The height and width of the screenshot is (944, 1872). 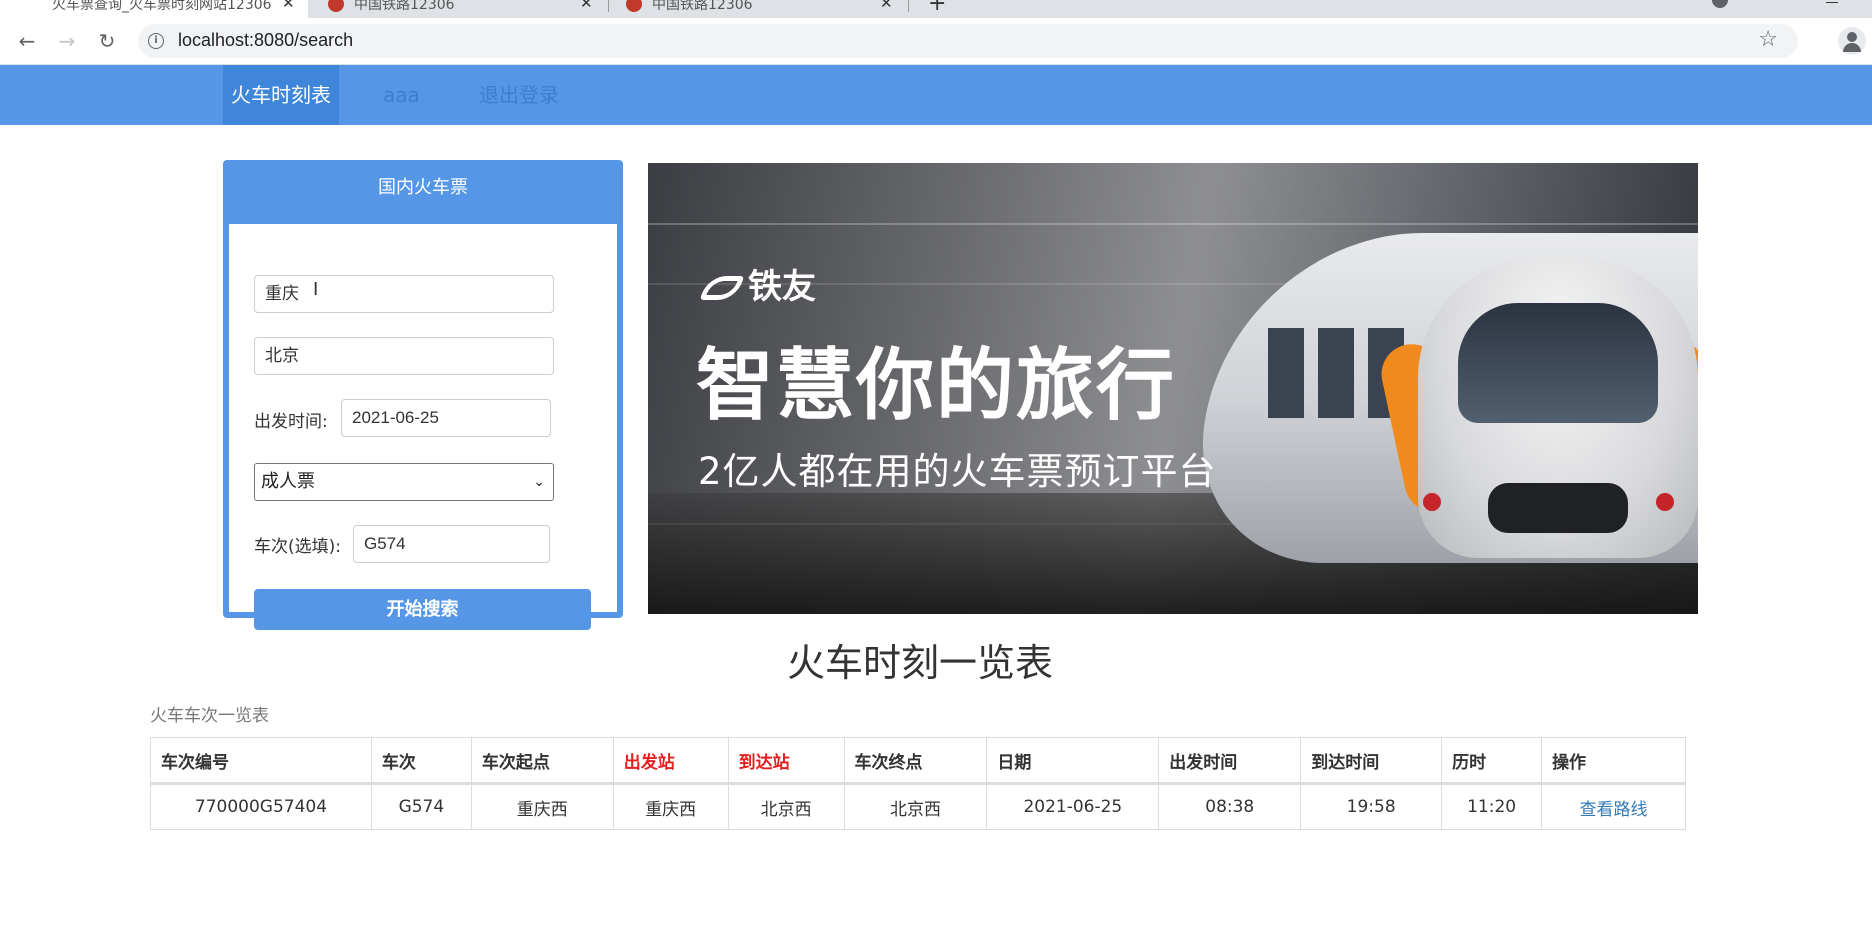 I want to click on site-info-icon: i, so click(x=156, y=41).